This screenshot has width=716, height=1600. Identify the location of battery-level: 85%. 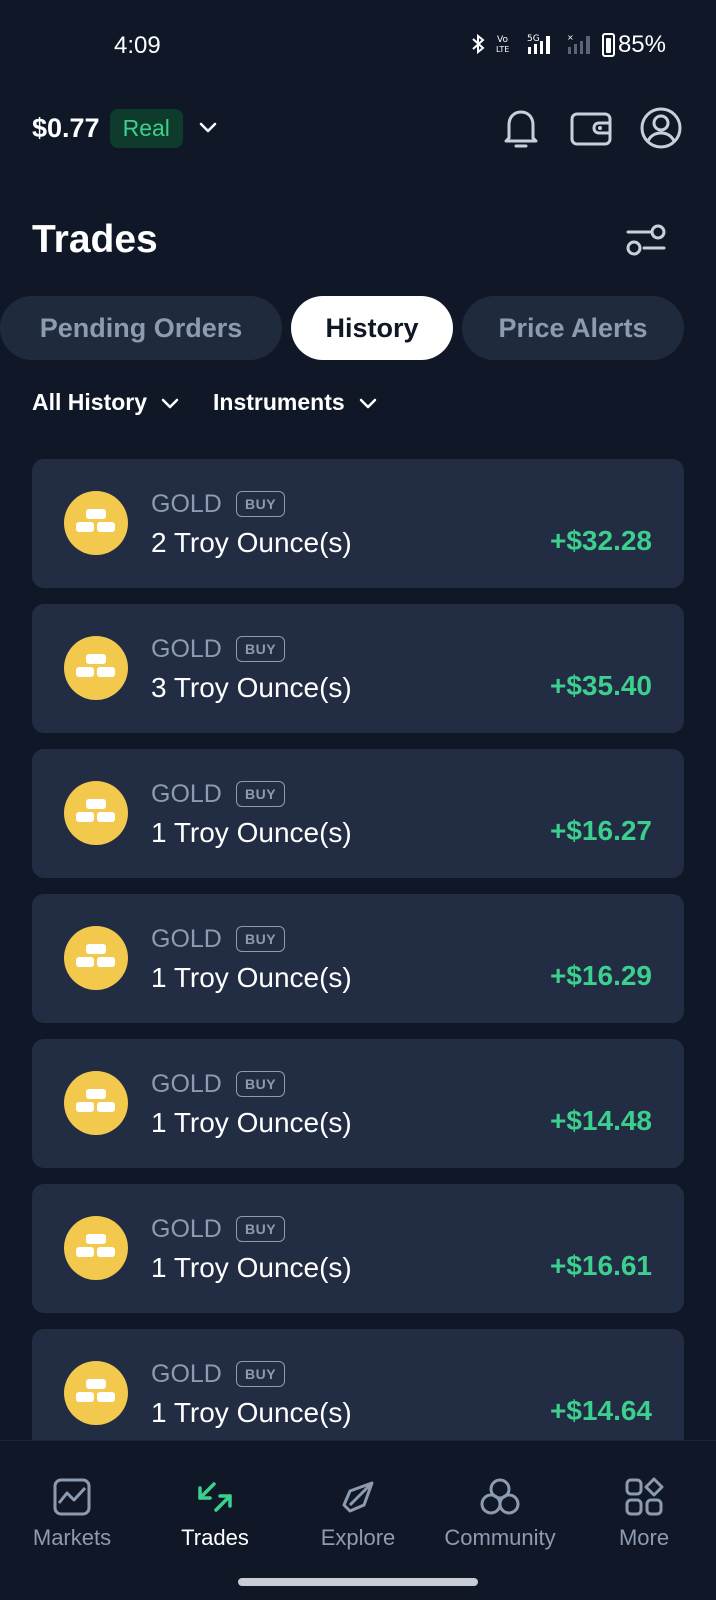
(641, 44).